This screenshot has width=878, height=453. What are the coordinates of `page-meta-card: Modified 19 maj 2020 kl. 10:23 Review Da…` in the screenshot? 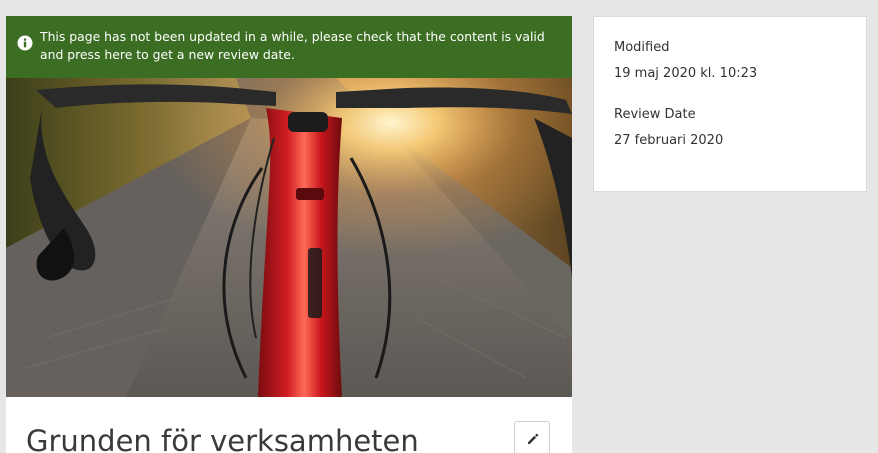 It's located at (730, 104).